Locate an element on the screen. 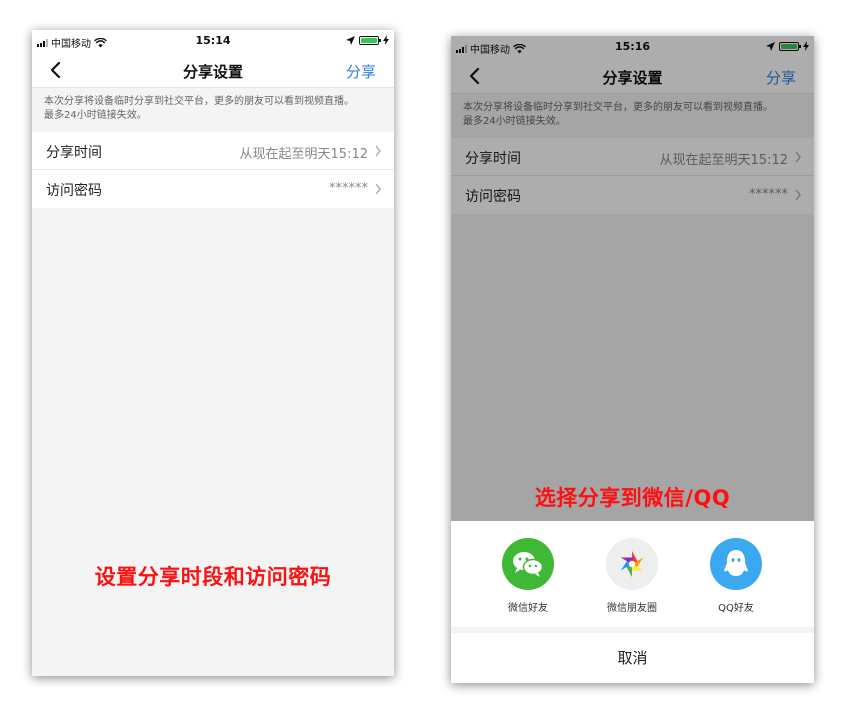 The height and width of the screenshot is (715, 846). charging-bolt-icon is located at coordinates (386, 40).